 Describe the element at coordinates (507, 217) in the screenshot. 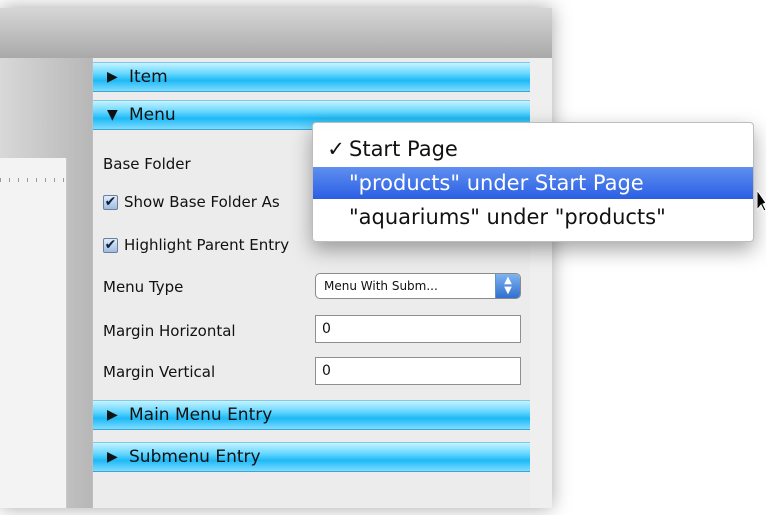

I see `menu-item-label: "aquariums" under "products"` at that location.